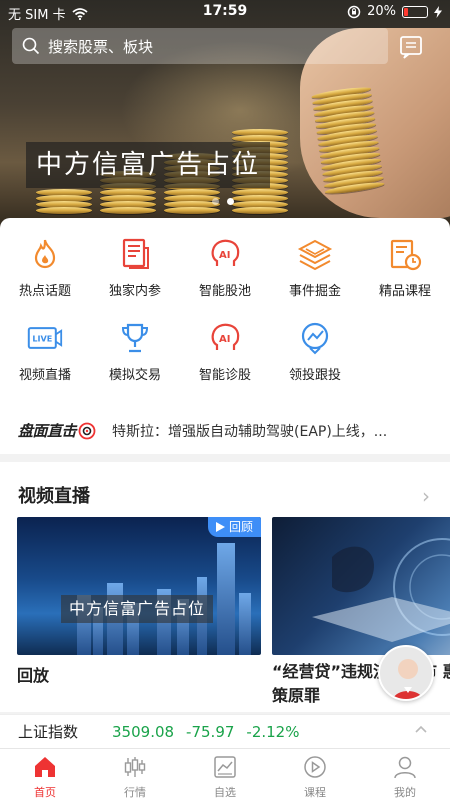 This screenshot has width=450, height=800. I want to click on tab-label: 课程, so click(315, 792).